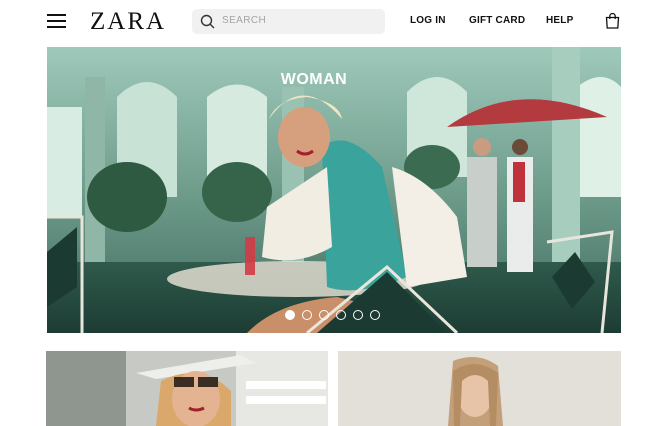 This screenshot has height=426, width=666. What do you see at coordinates (56, 21) in the screenshot?
I see `hamburger-menu-icon` at bounding box center [56, 21].